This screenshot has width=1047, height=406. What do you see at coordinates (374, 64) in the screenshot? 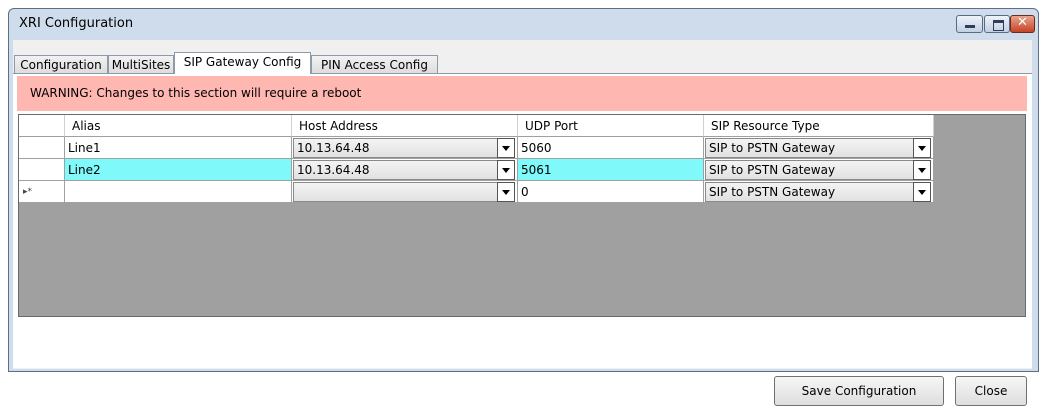
I see `tab-pin-access-config: PIN Access Config` at bounding box center [374, 64].